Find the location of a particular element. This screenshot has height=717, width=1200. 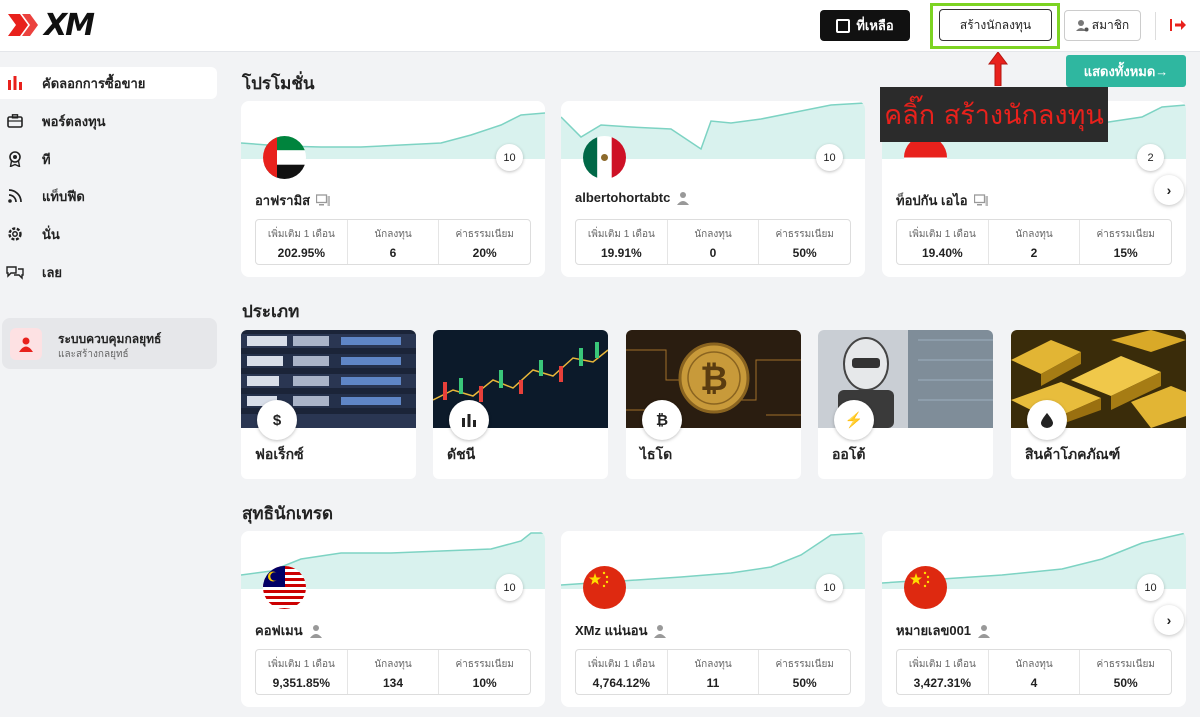

investors-value: 6 is located at coordinates (393, 253).